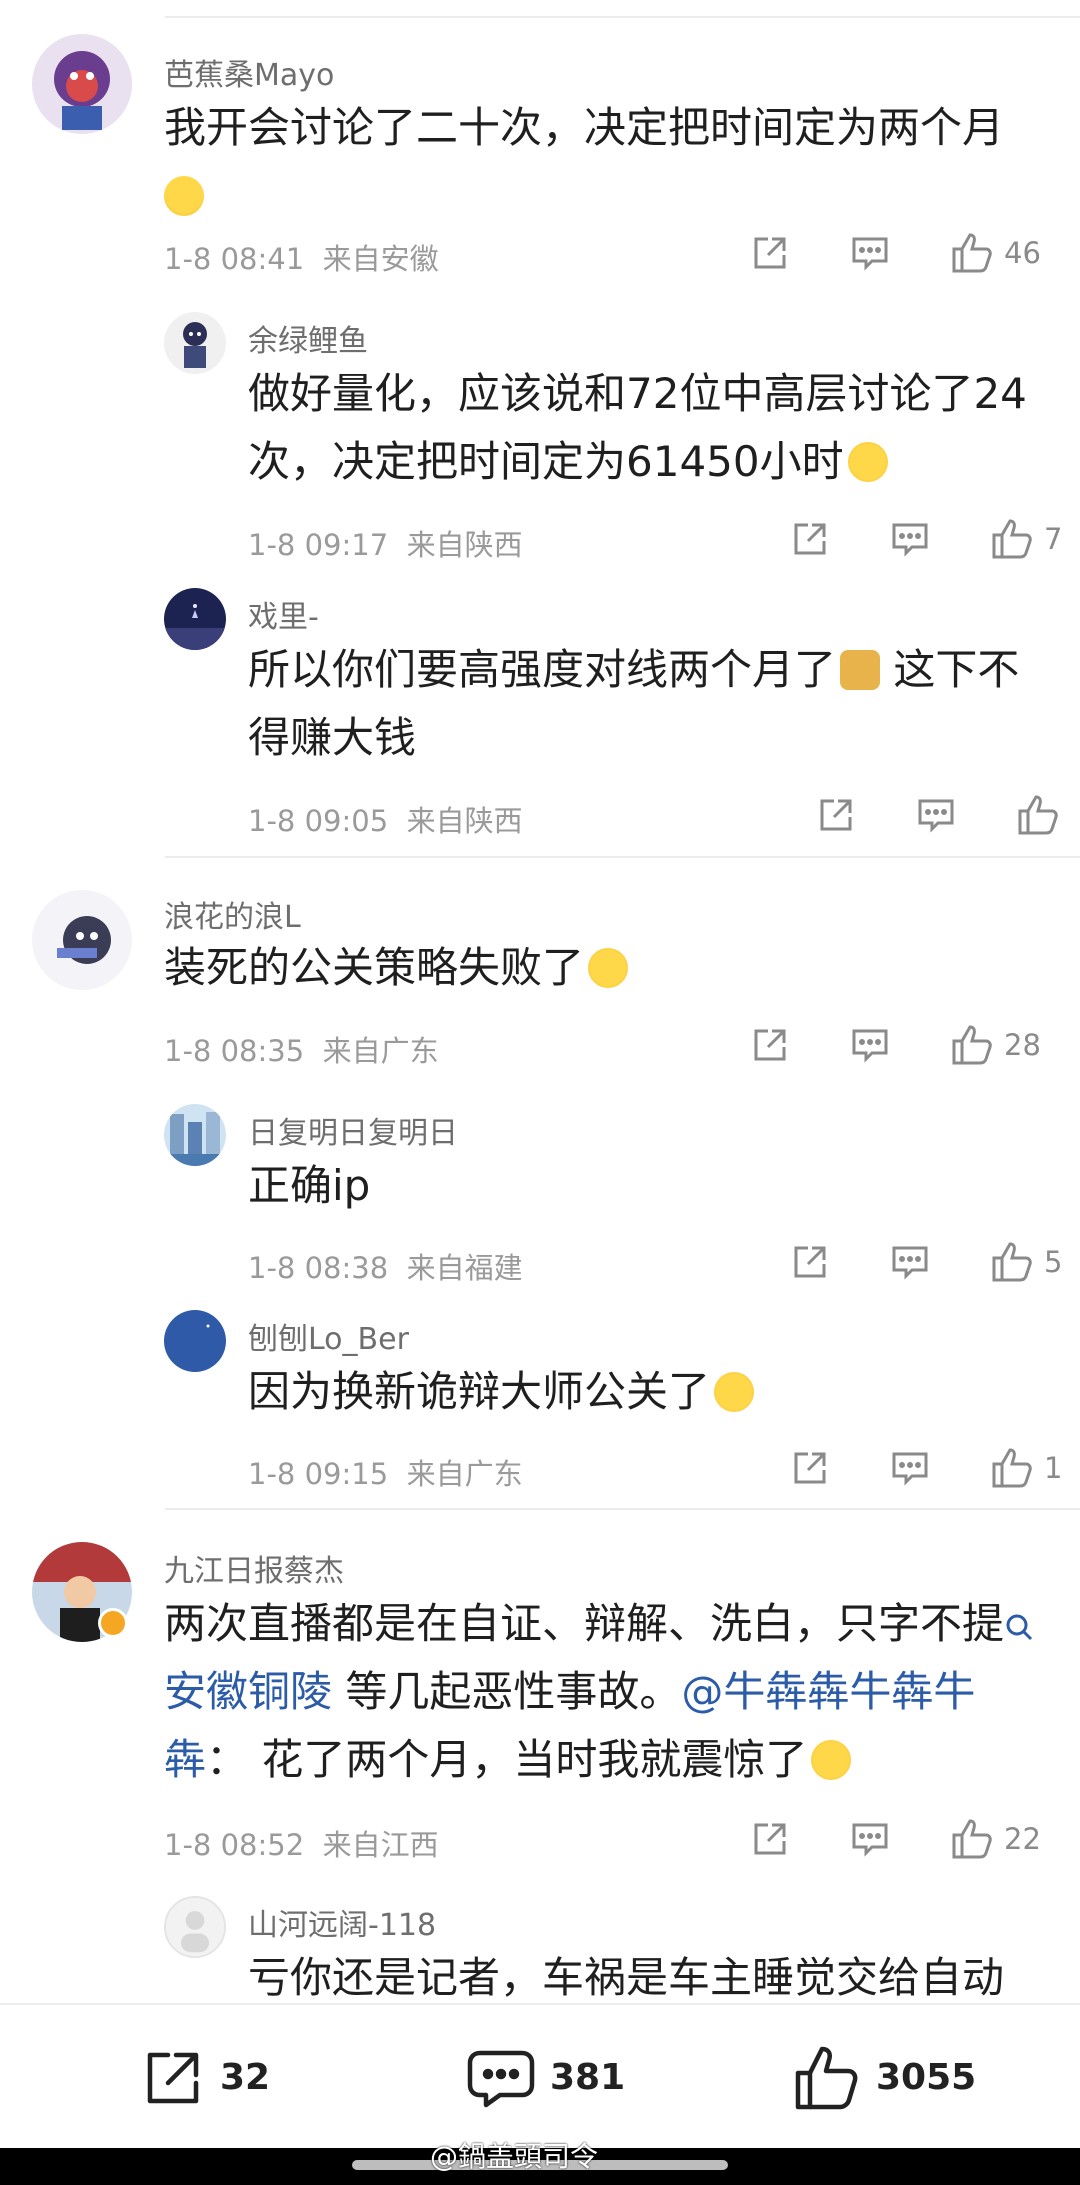 The height and width of the screenshot is (2185, 1080). I want to click on like-button: 1, so click(1026, 1468).